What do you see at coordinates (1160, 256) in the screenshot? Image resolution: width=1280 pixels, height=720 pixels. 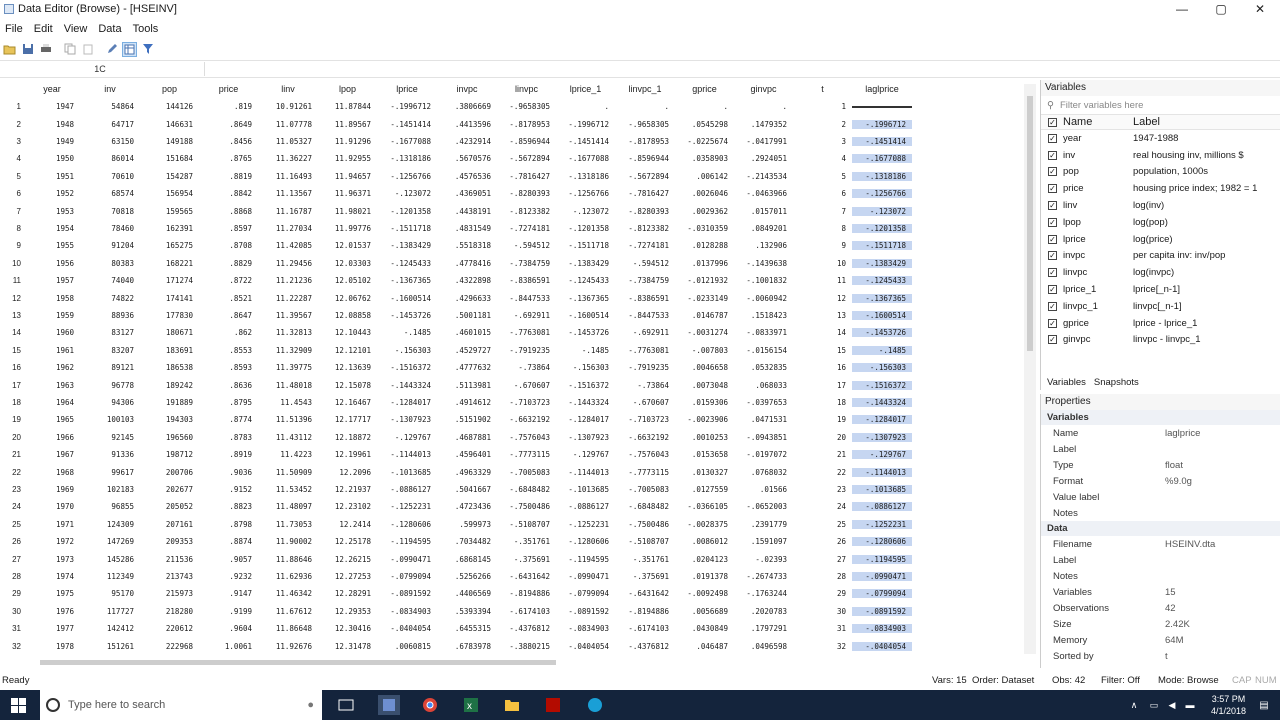 I see `variable-row: ✓ invpc per capita inv: inv/pop` at bounding box center [1160, 256].